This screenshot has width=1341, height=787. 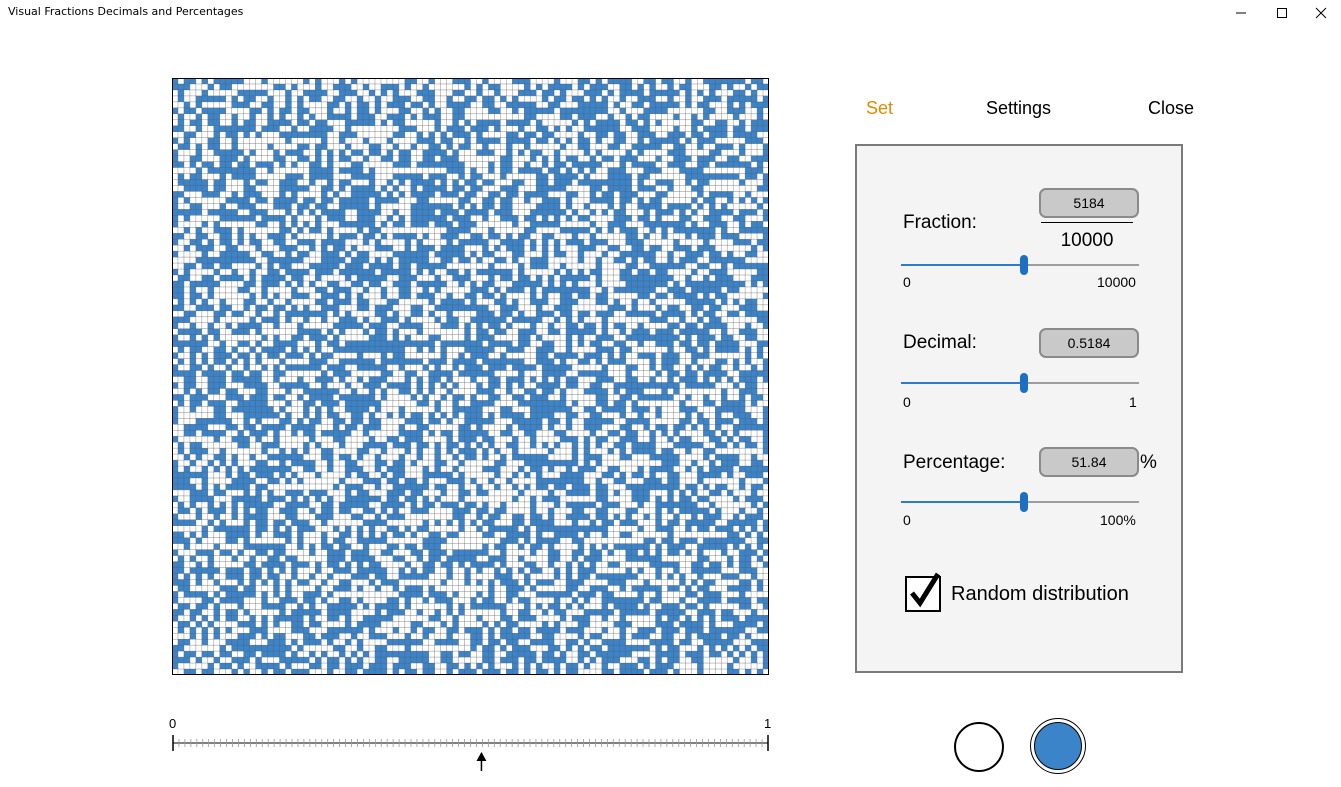 I want to click on tab-settings: Settings, so click(x=1018, y=108).